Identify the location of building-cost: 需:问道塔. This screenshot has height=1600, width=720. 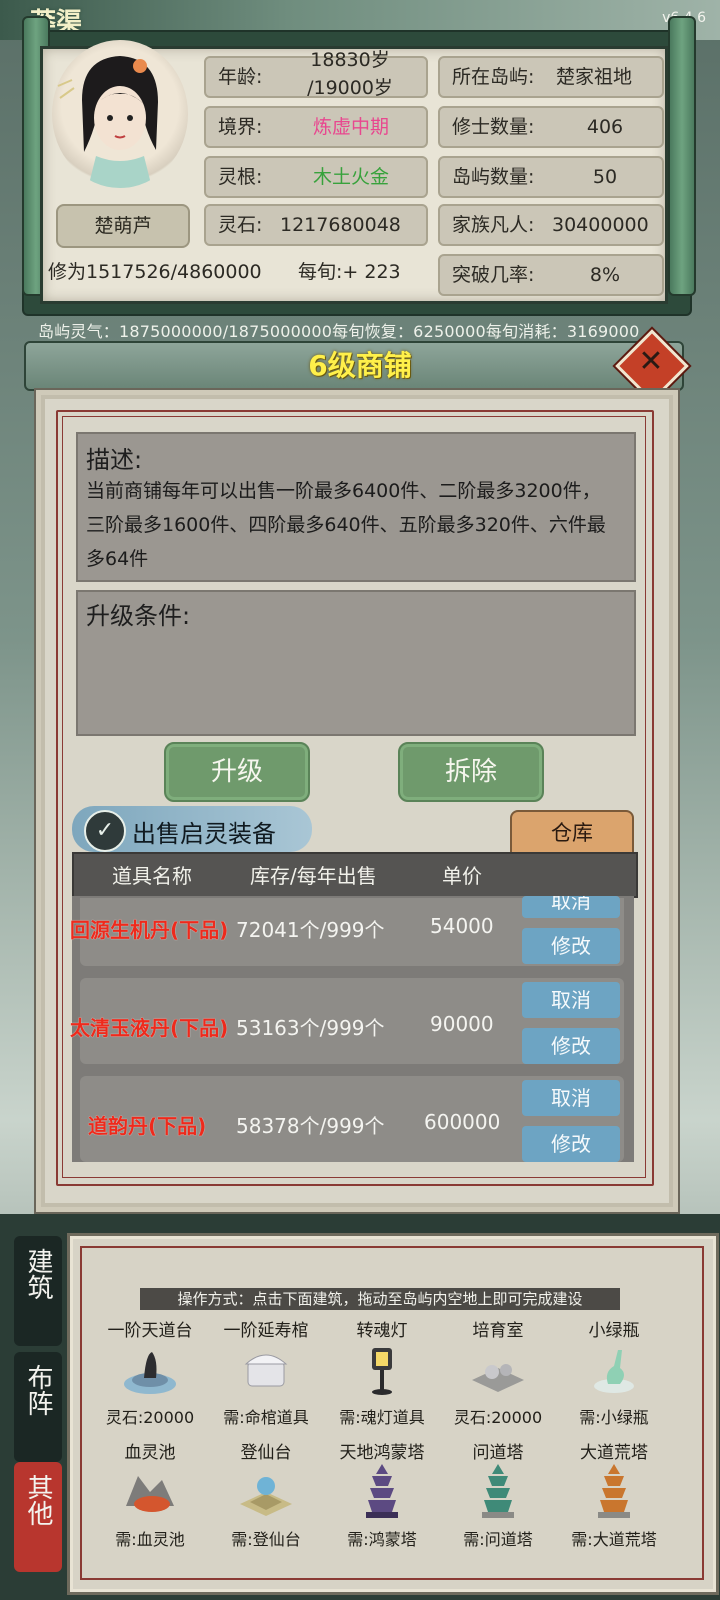
(498, 1539).